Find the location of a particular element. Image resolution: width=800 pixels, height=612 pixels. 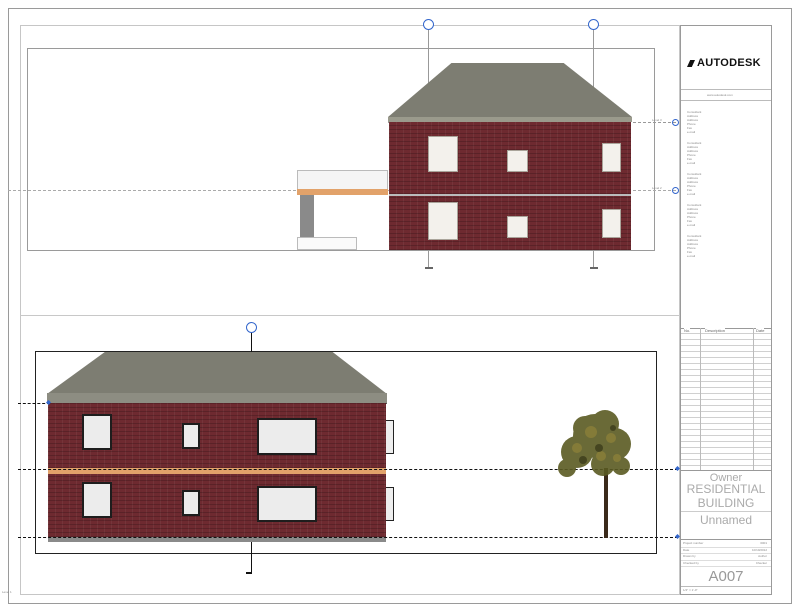

side-level-label: Level 1 is located at coordinates (7, 592).